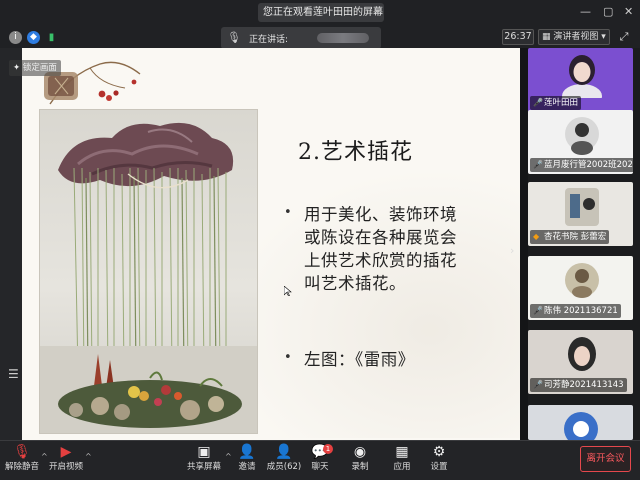  I want to click on members-label: 成员(62), so click(284, 467).